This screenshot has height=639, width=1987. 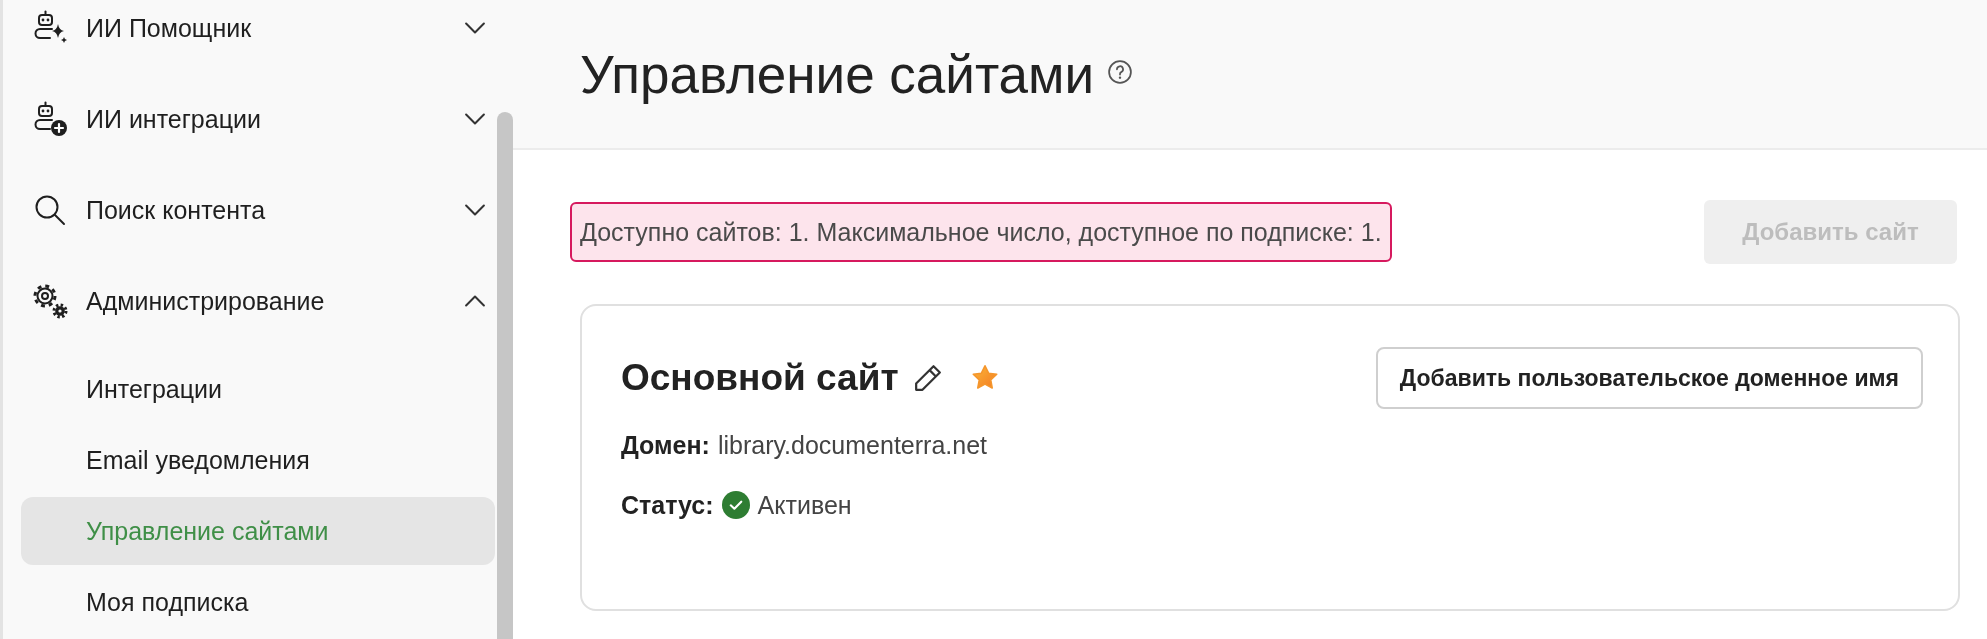 I want to click on help-icon, so click(x=1120, y=72).